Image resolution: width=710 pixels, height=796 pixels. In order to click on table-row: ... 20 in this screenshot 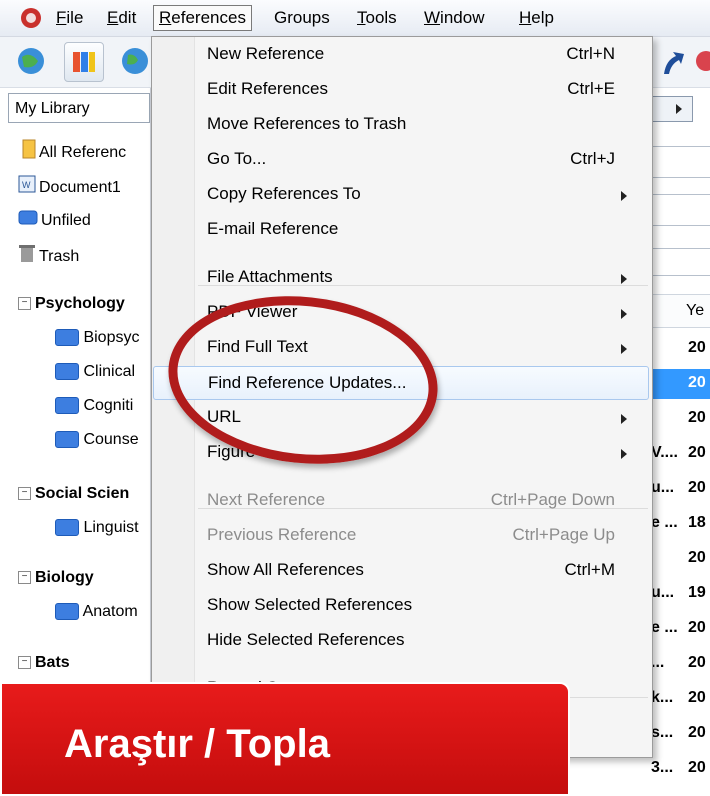, I will do `click(680, 664)`.